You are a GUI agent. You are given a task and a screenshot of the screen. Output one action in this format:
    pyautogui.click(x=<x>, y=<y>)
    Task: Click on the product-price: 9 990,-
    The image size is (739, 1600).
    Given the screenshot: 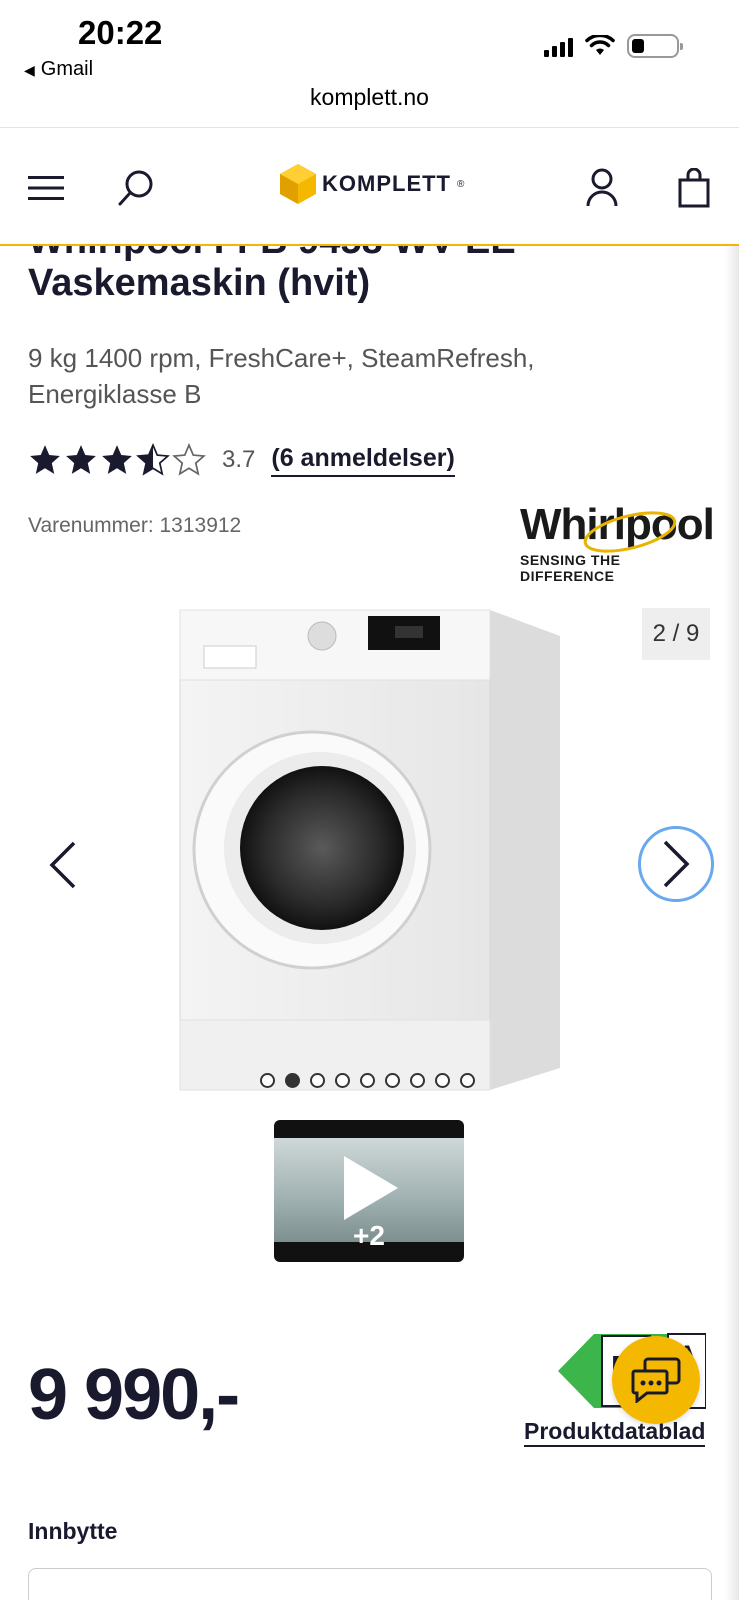 What is the action you would take?
    pyautogui.click(x=134, y=1395)
    